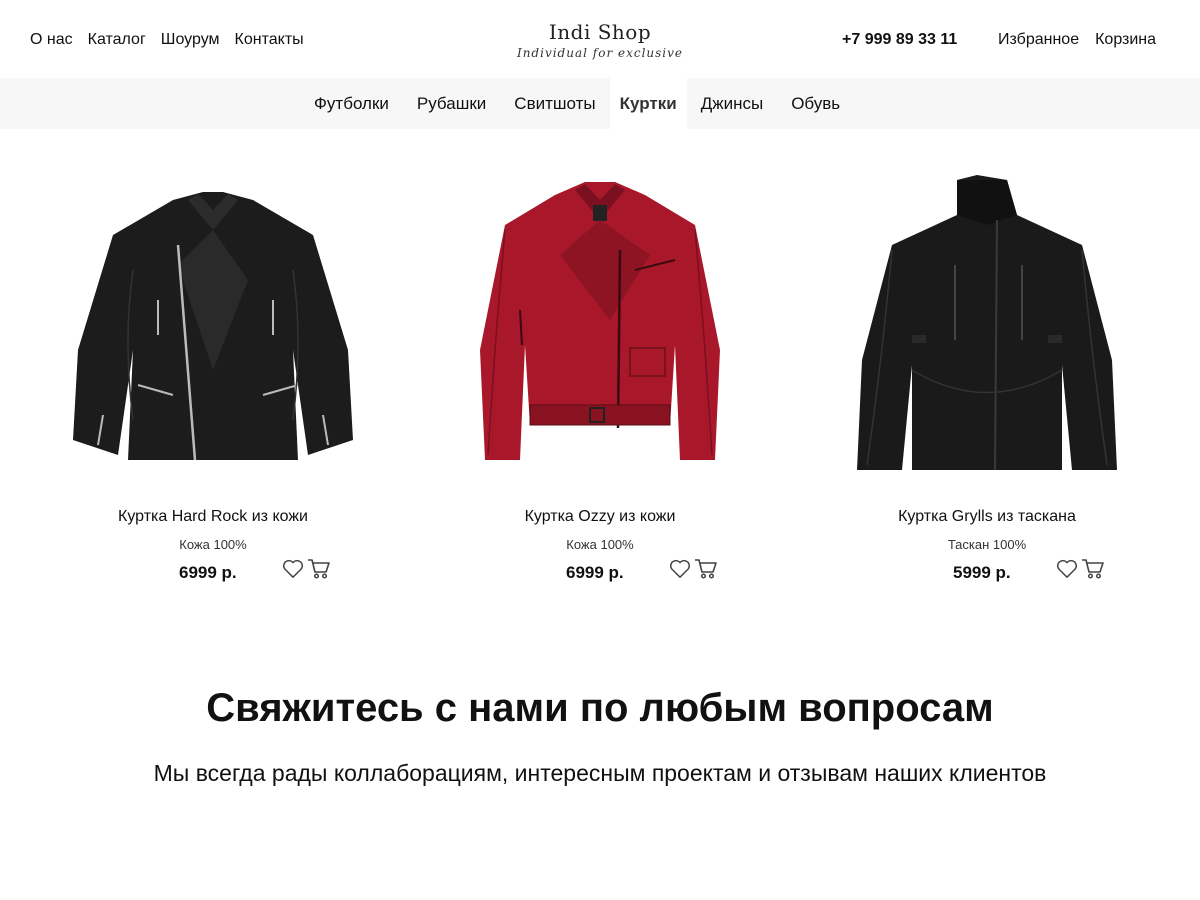 The image size is (1200, 900). What do you see at coordinates (1038, 40) in the screenshot?
I see `favorites-link: Избранное` at bounding box center [1038, 40].